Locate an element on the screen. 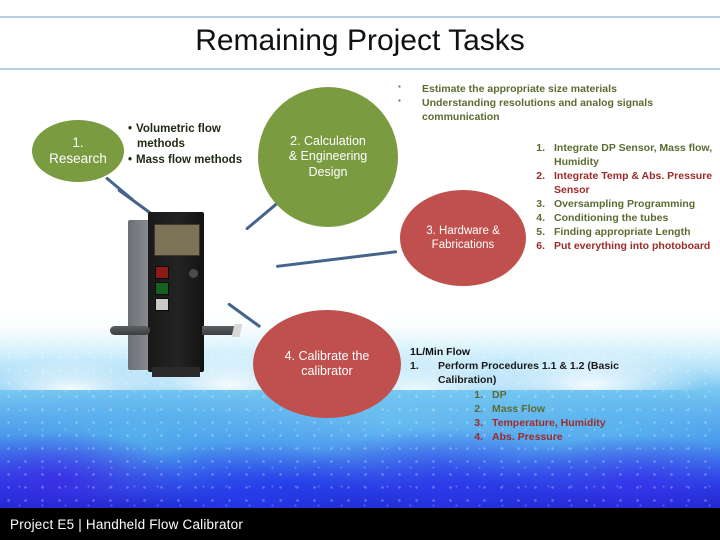 The image size is (720, 540). node-calculation-engineering-design: 2. Calculation & Engineering Design is located at coordinates (328, 157).